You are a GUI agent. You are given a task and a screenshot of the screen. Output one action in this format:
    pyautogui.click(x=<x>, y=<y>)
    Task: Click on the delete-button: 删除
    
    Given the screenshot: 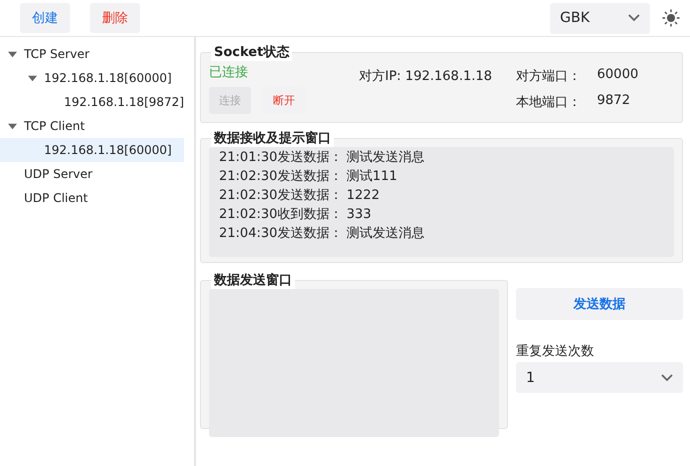 What is the action you would take?
    pyautogui.click(x=115, y=18)
    